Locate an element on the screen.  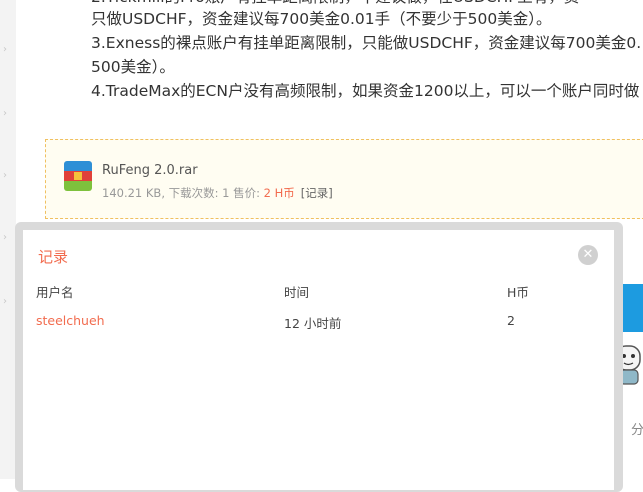
close-icon: ✕ is located at coordinates (588, 255).